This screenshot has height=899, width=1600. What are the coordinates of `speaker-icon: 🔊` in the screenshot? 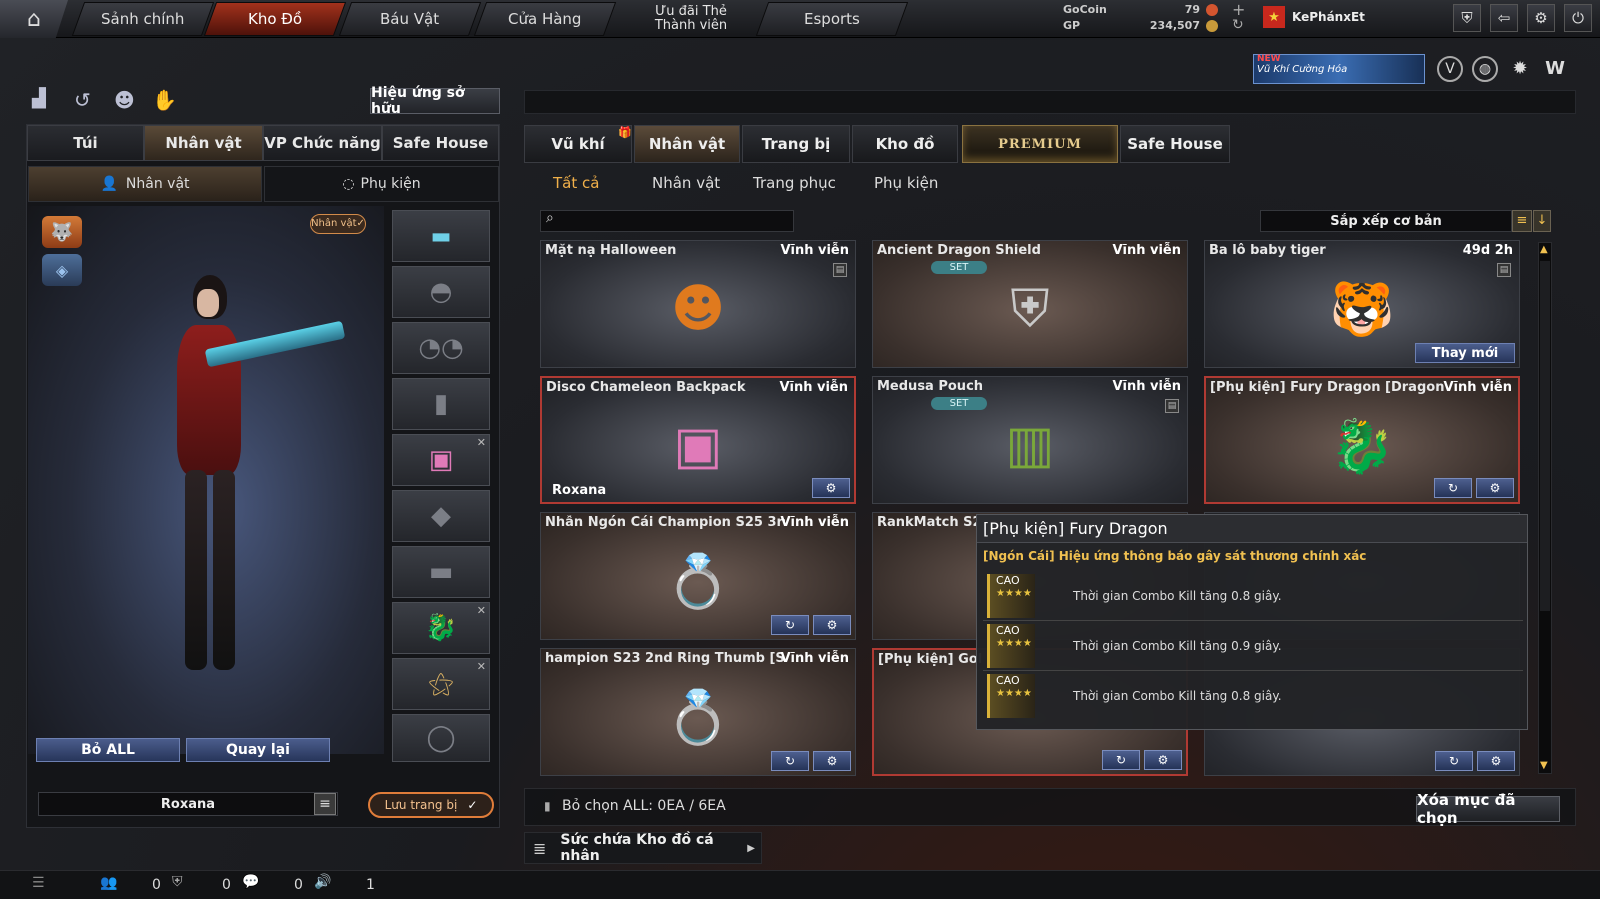 It's located at (322, 882).